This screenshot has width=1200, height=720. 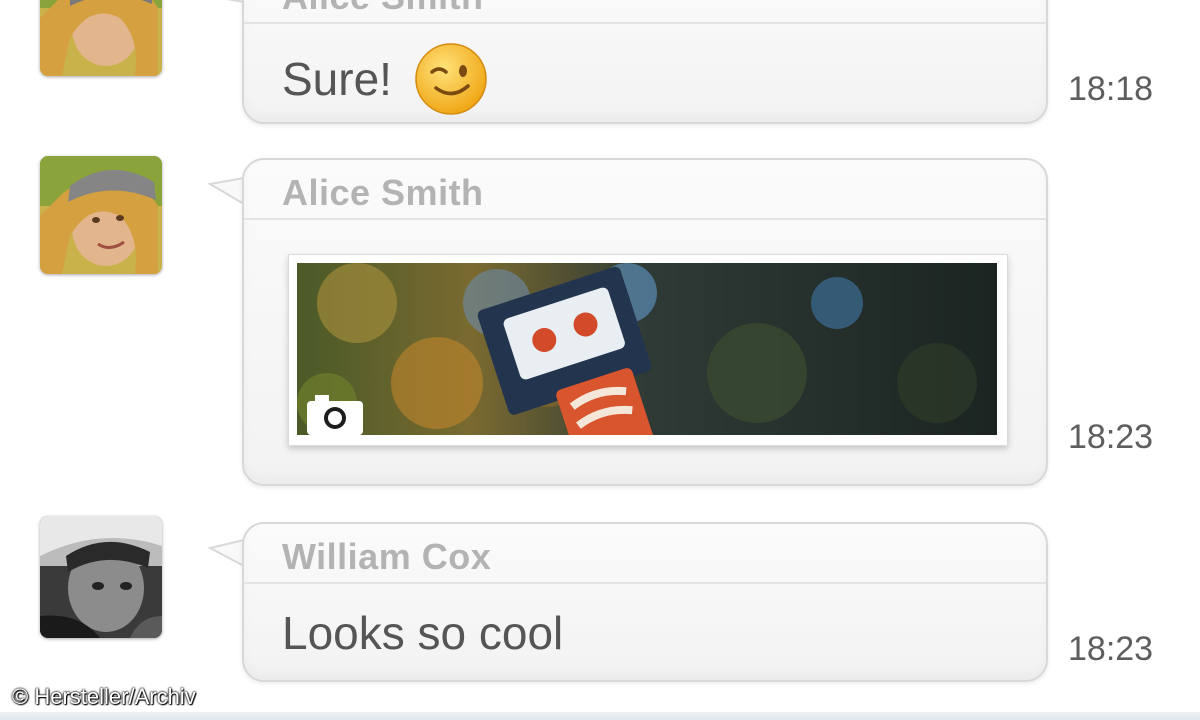 I want to click on message-text-content: Sure!, so click(x=337, y=79).